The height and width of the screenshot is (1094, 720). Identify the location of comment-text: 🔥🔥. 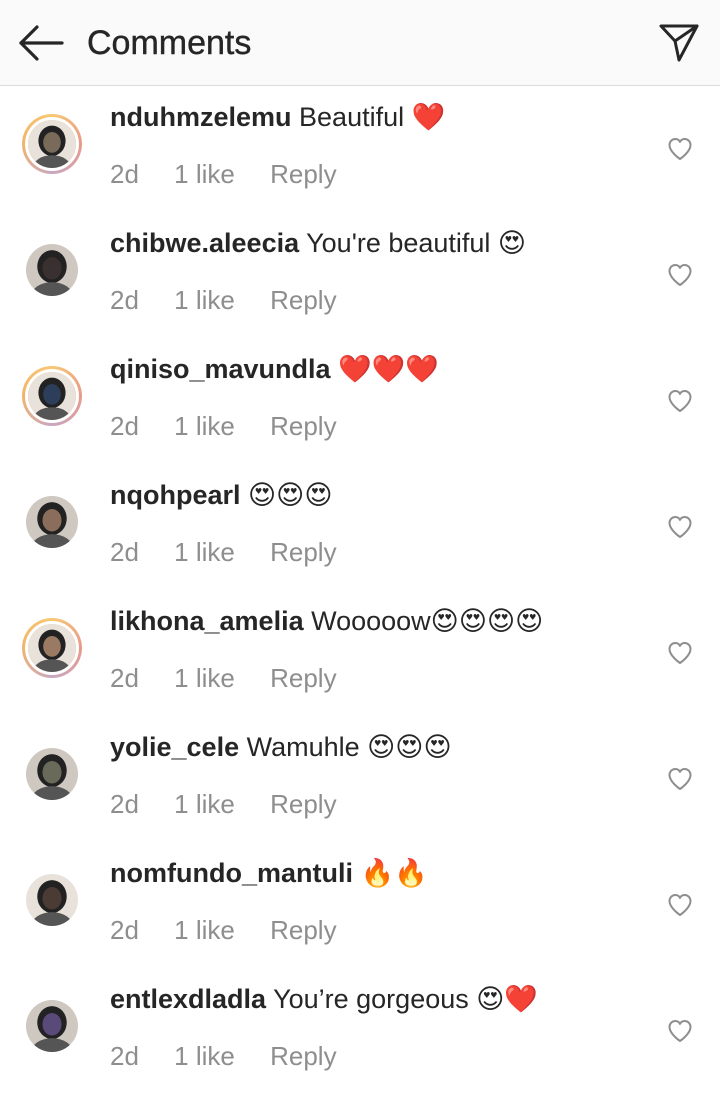
(394, 873).